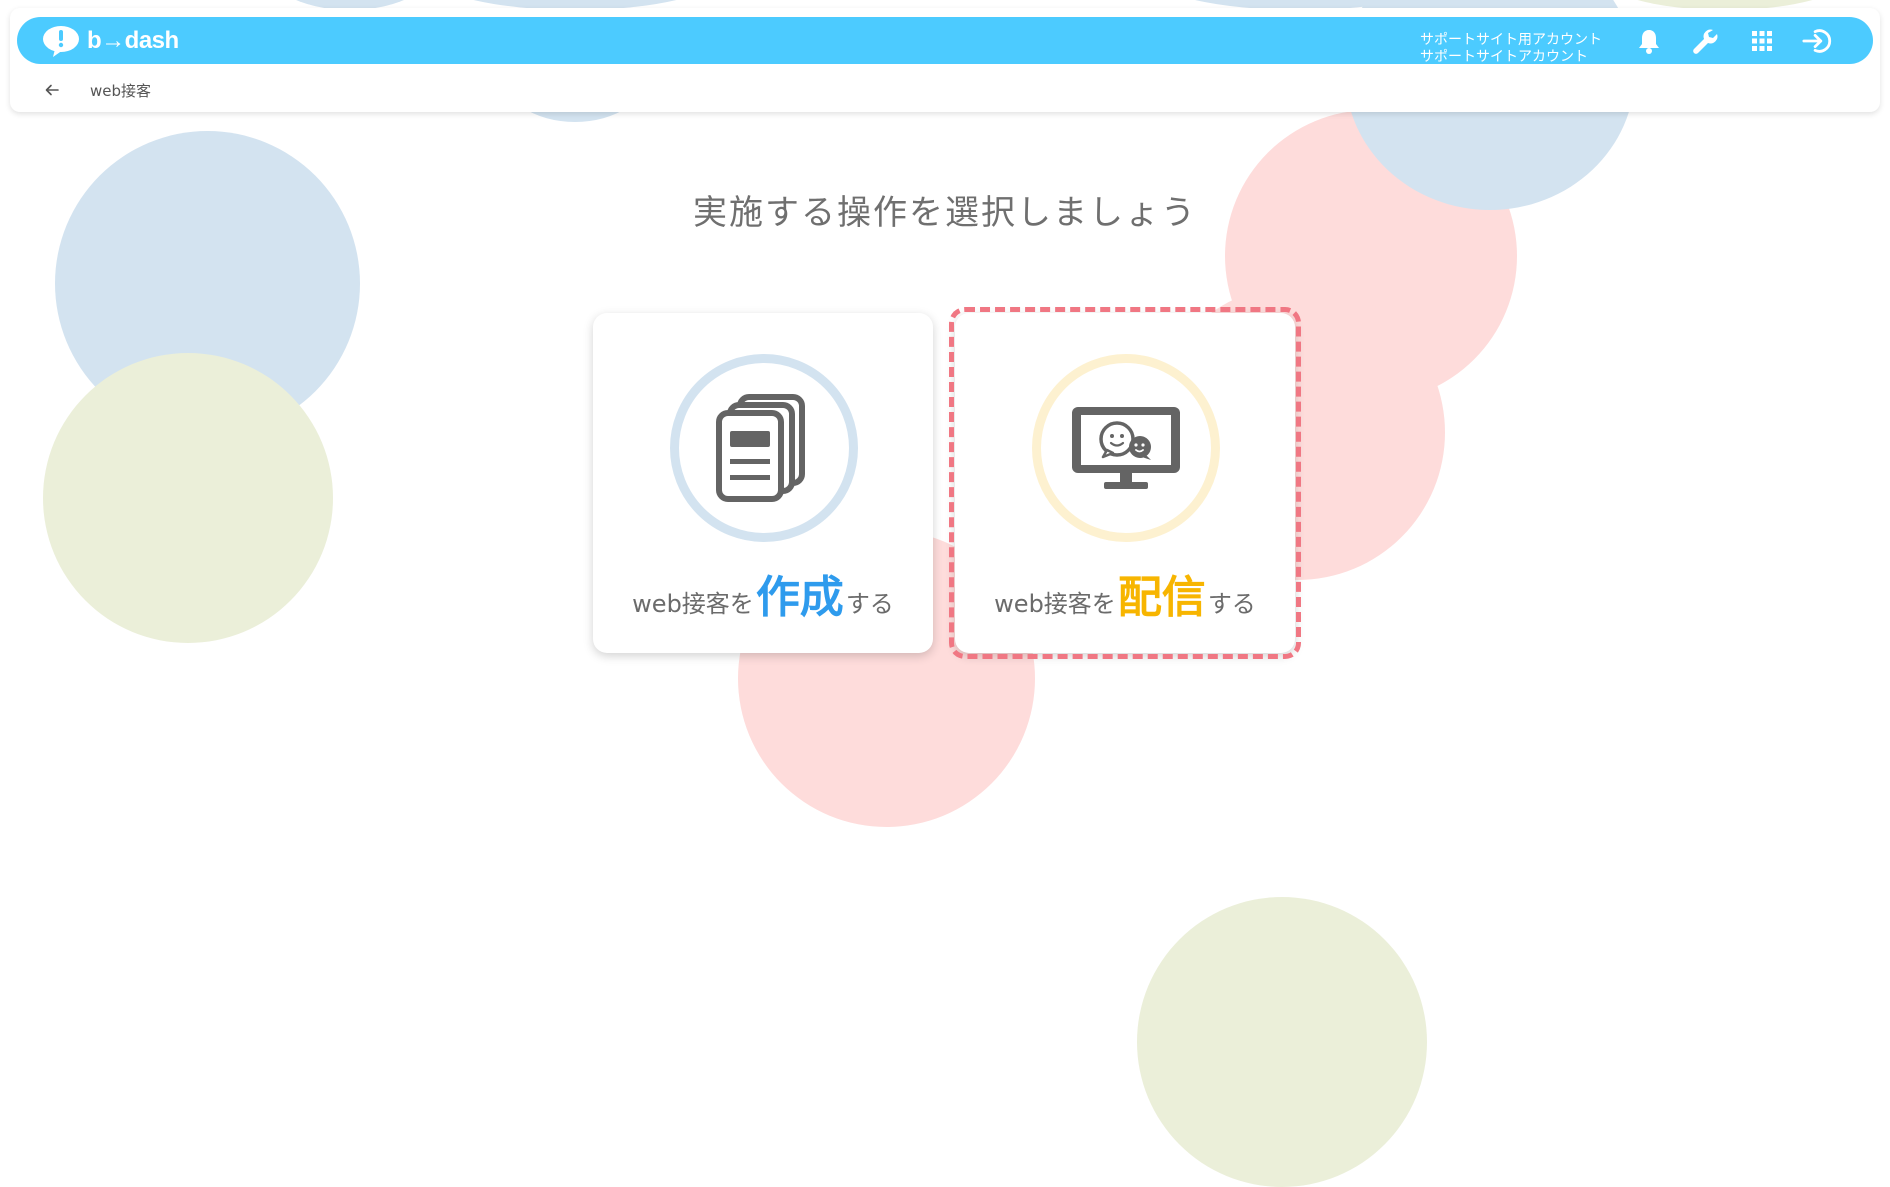 The width and height of the screenshot is (1890, 1187). I want to click on header: b→dash サポートサイト用アカウント サポートサイトアカウント web接客, so click(945, 60).